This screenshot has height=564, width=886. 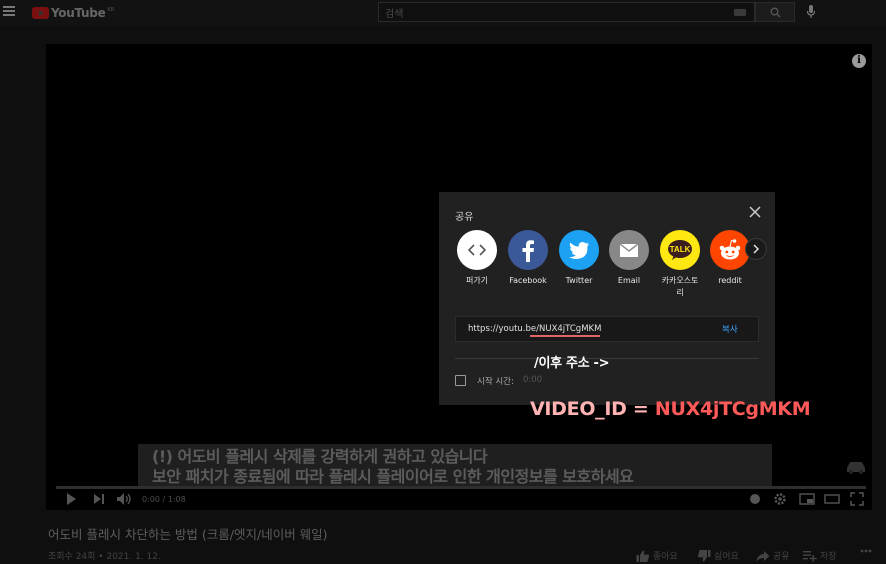 What do you see at coordinates (755, 499) in the screenshot?
I see `autoplay-toggle` at bounding box center [755, 499].